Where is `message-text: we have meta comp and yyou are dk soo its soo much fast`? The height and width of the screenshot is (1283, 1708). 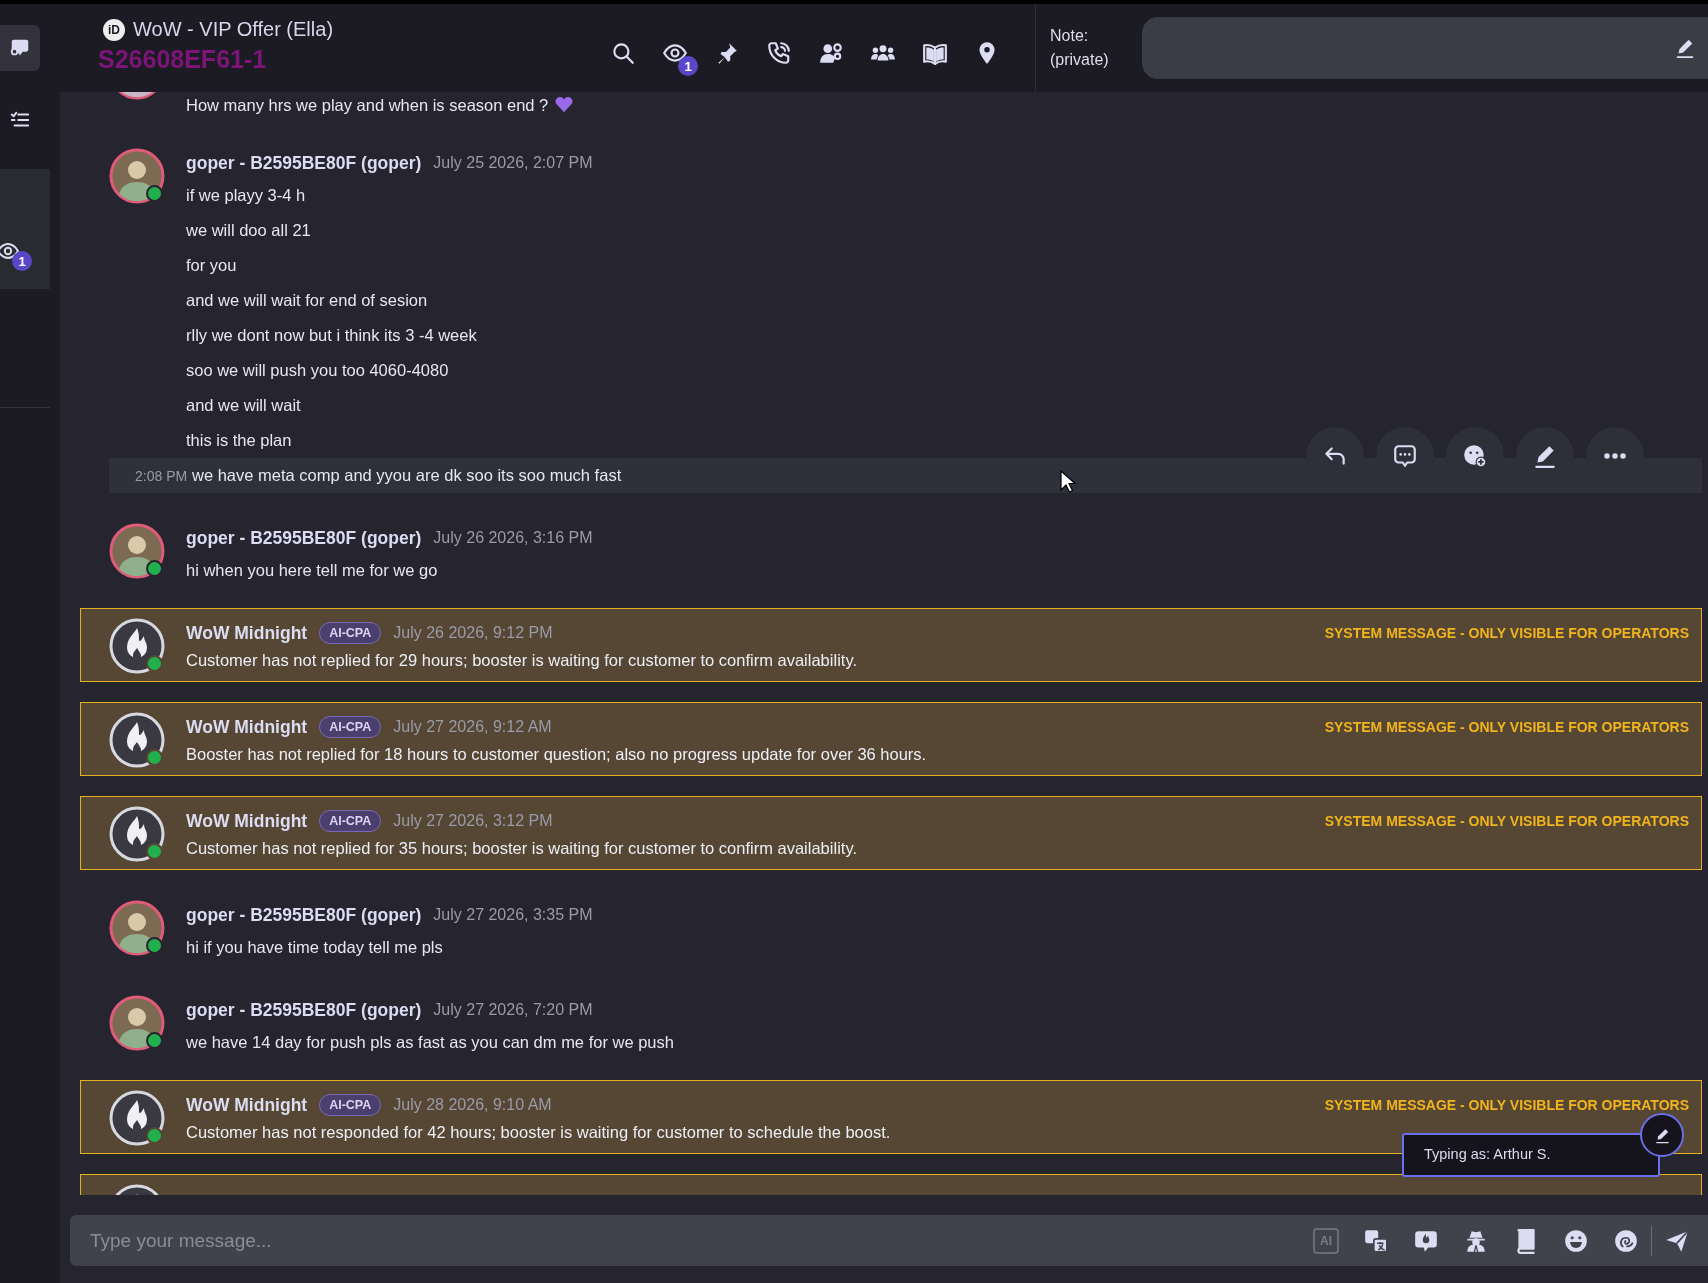
message-text: we have meta comp and yyou are dk soo its soo much fast is located at coordinates (407, 475).